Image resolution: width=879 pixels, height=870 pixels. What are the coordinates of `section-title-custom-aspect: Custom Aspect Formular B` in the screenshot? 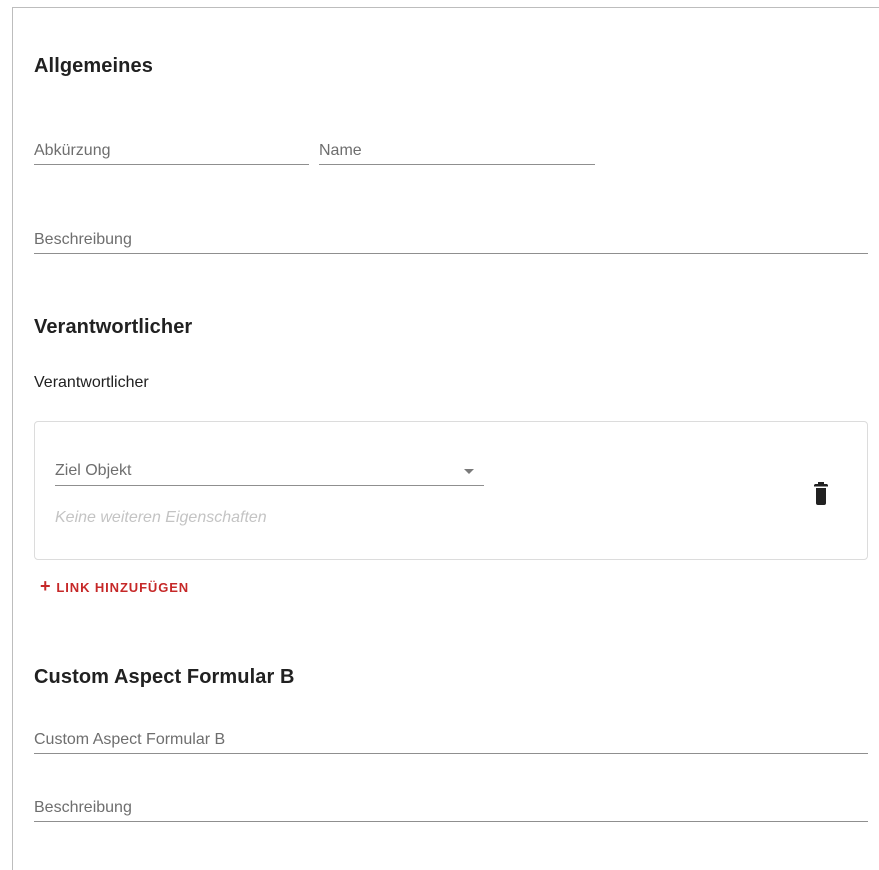 It's located at (164, 677).